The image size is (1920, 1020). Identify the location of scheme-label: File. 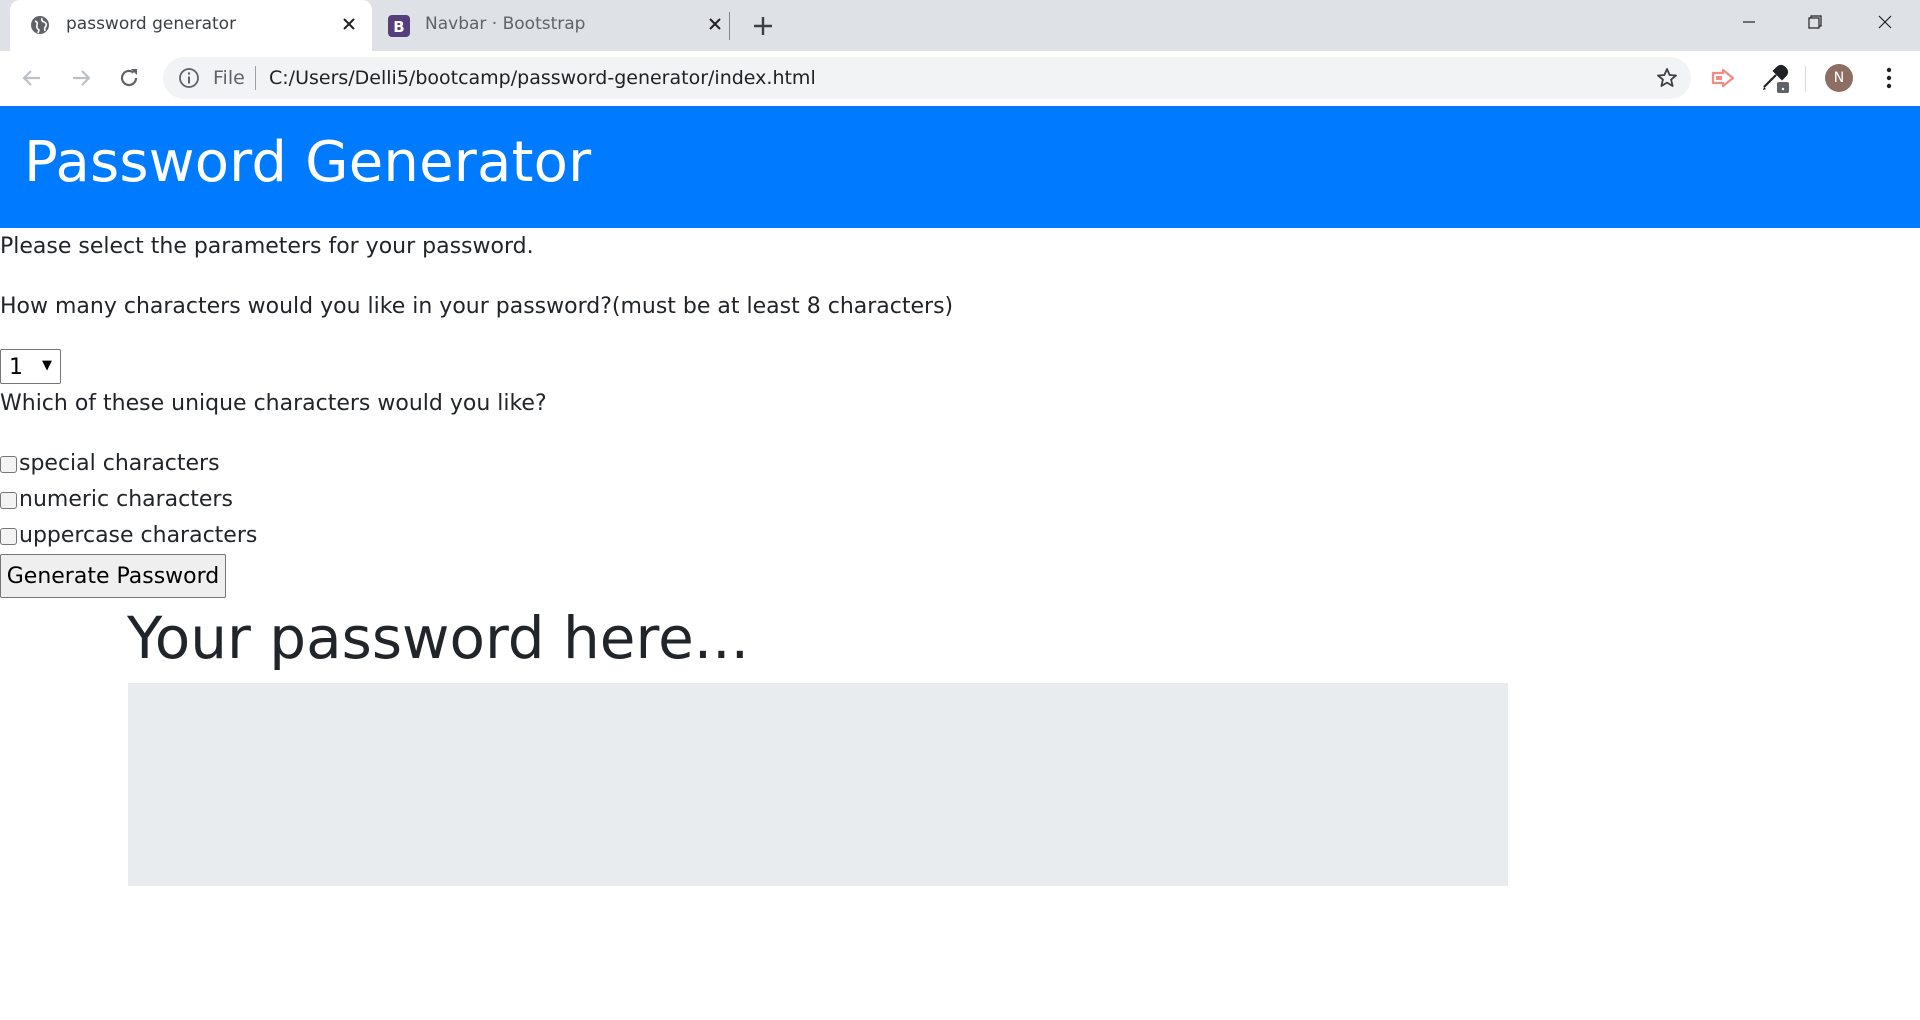
(229, 78).